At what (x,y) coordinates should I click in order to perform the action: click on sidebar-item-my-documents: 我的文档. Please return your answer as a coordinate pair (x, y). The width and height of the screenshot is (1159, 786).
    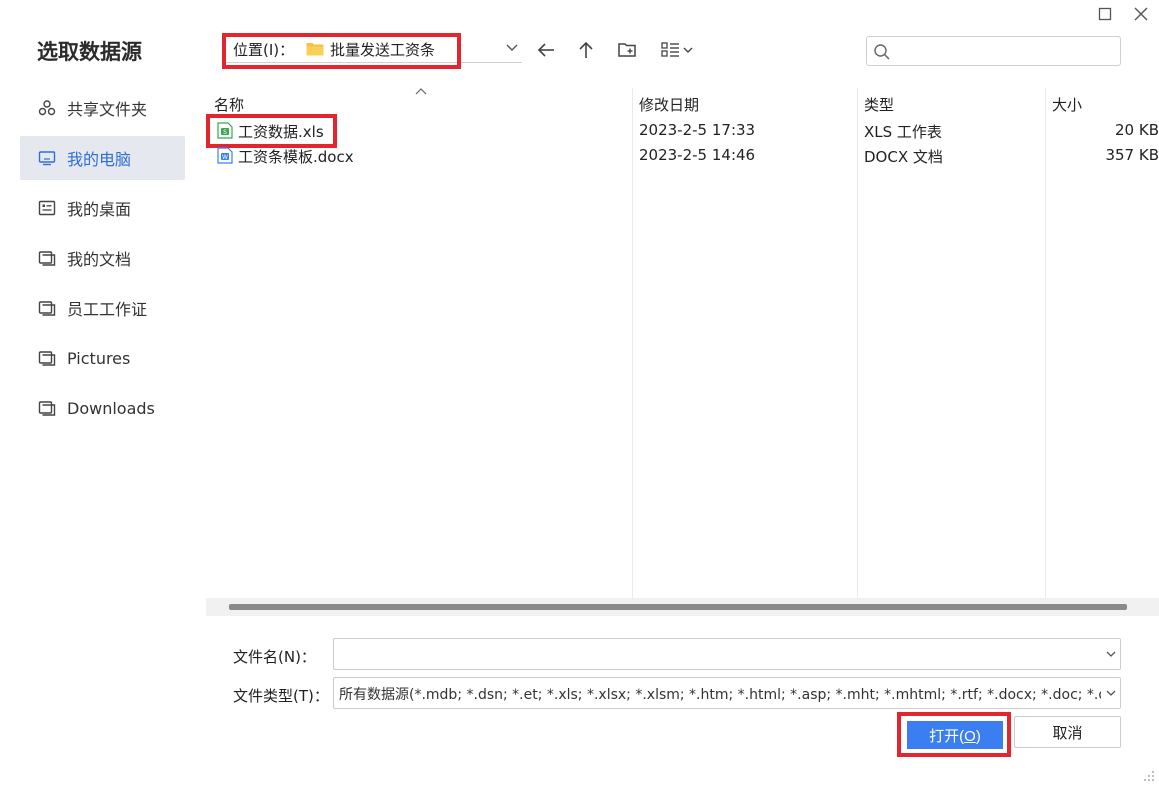
    Looking at the image, I should click on (102, 258).